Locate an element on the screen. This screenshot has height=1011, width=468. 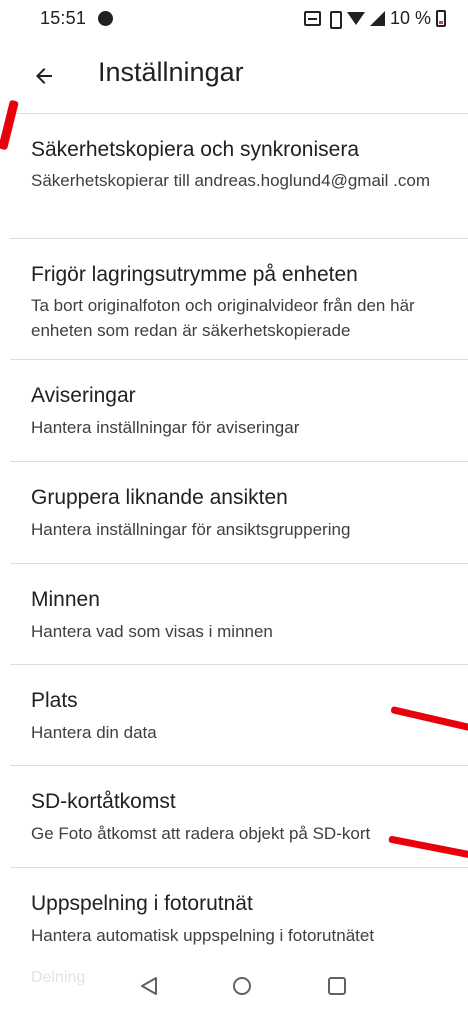
page-title: Inställningar is located at coordinates (171, 72).